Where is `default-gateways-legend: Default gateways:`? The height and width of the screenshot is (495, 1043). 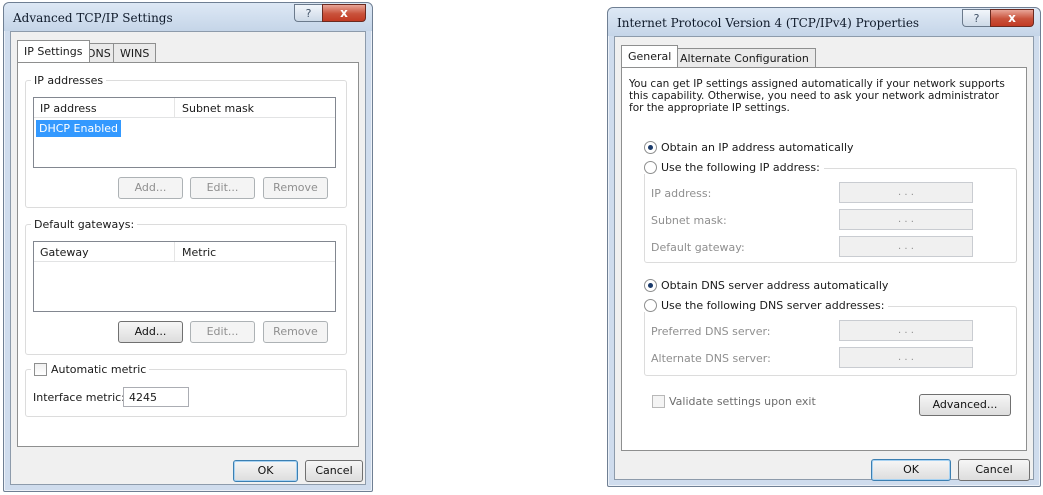
default-gateways-legend: Default gateways: is located at coordinates (84, 224).